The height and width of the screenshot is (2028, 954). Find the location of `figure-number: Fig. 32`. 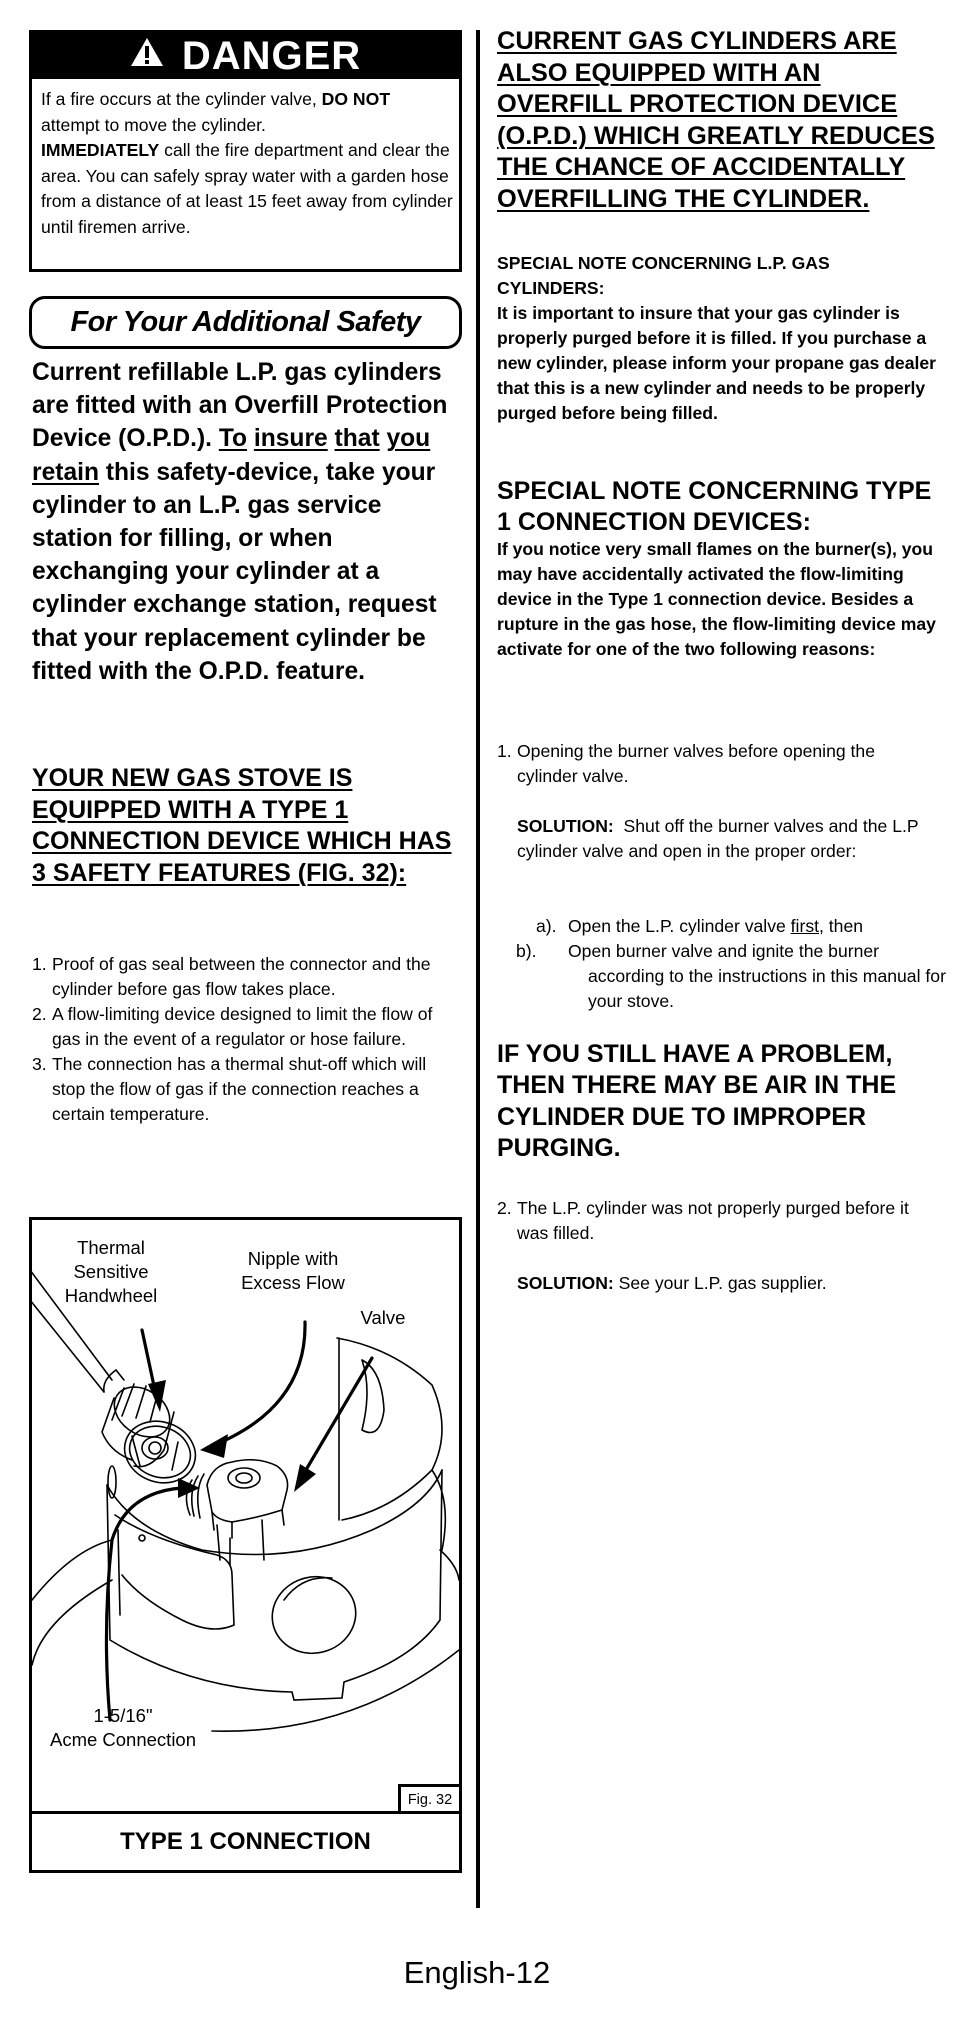

figure-number: Fig. 32 is located at coordinates (428, 1798).